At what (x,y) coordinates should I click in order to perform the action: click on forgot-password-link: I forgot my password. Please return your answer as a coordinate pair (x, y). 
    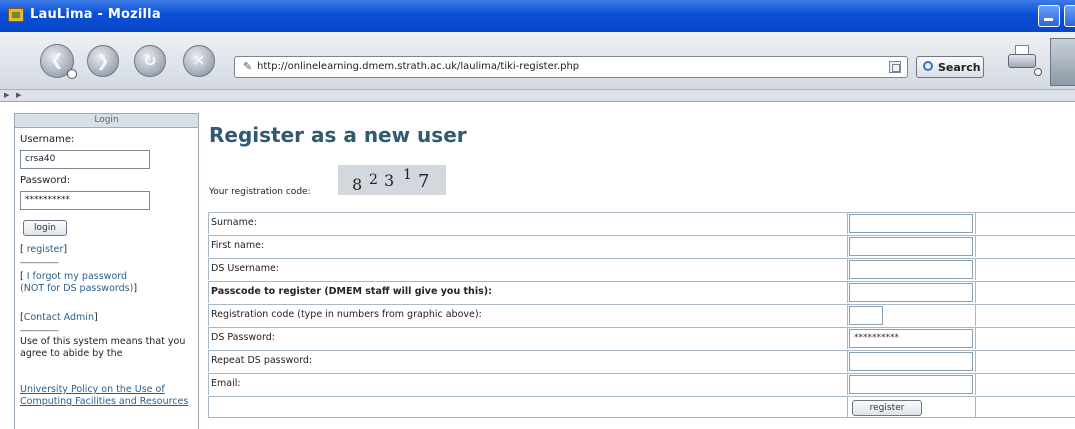
    Looking at the image, I should click on (77, 276).